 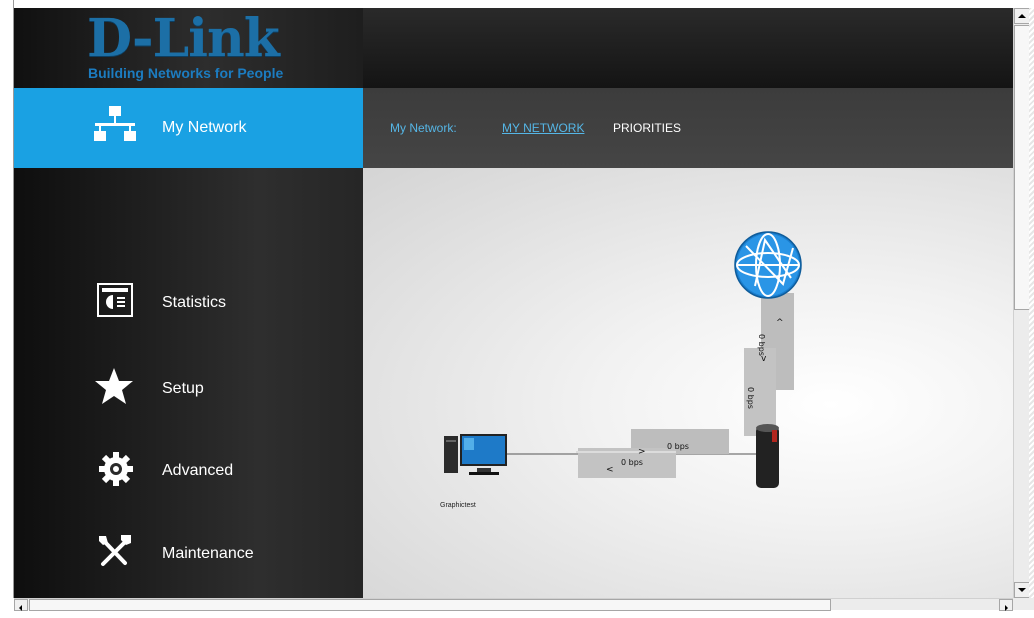 I want to click on horizontal-scroll-thumb, so click(x=430, y=605).